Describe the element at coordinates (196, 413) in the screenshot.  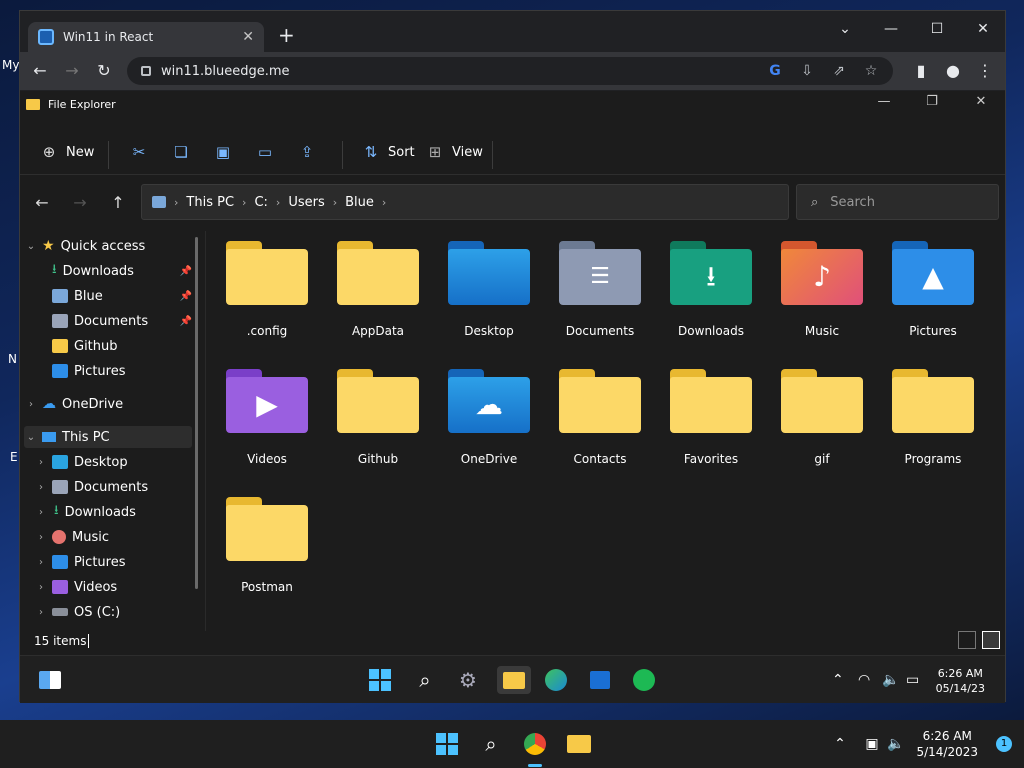
I see `sidebar-scrollbar` at that location.